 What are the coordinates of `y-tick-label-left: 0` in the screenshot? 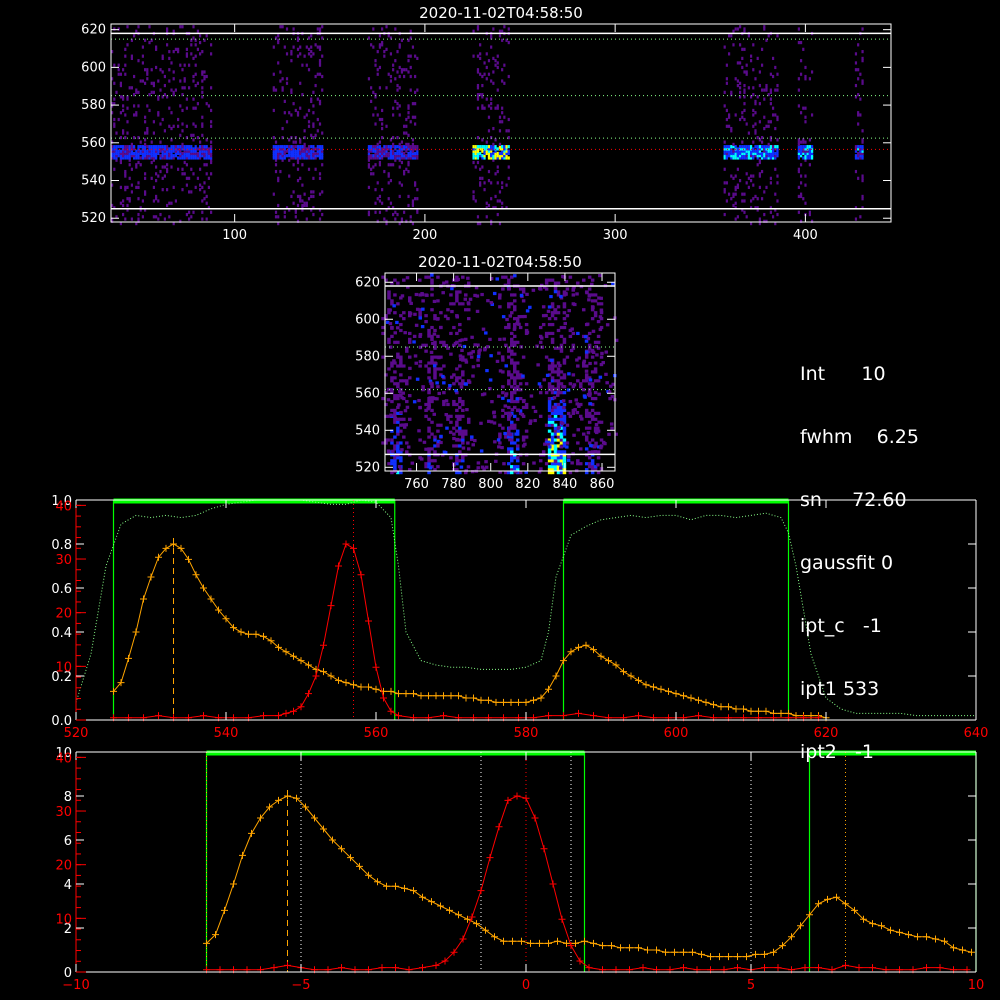 It's located at (68, 973).